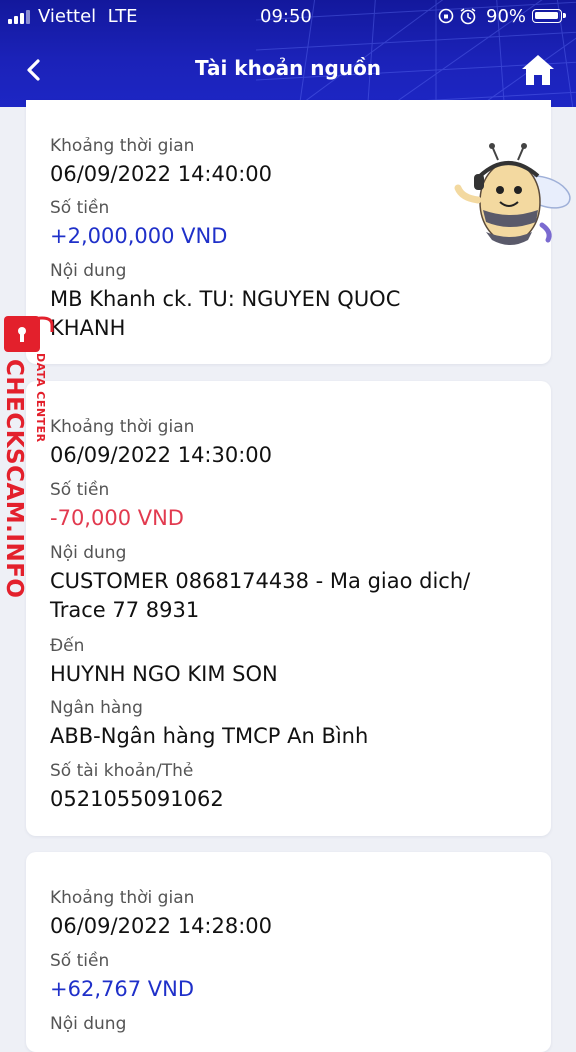 Image resolution: width=576 pixels, height=1052 pixels. What do you see at coordinates (549, 16) in the screenshot?
I see `battery-icon` at bounding box center [549, 16].